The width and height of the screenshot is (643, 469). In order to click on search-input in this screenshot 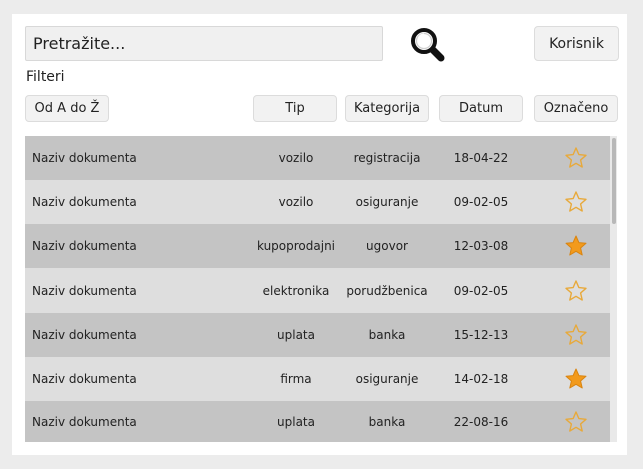, I will do `click(204, 43)`.